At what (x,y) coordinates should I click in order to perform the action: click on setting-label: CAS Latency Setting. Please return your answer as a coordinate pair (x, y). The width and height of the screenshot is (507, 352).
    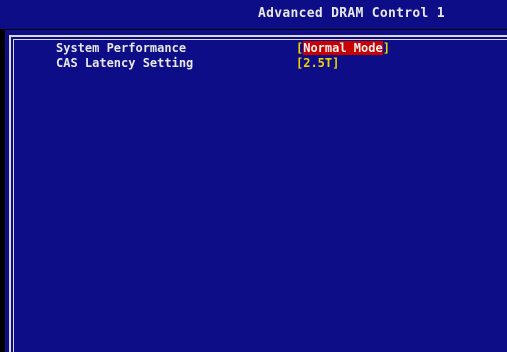
    Looking at the image, I should click on (125, 63).